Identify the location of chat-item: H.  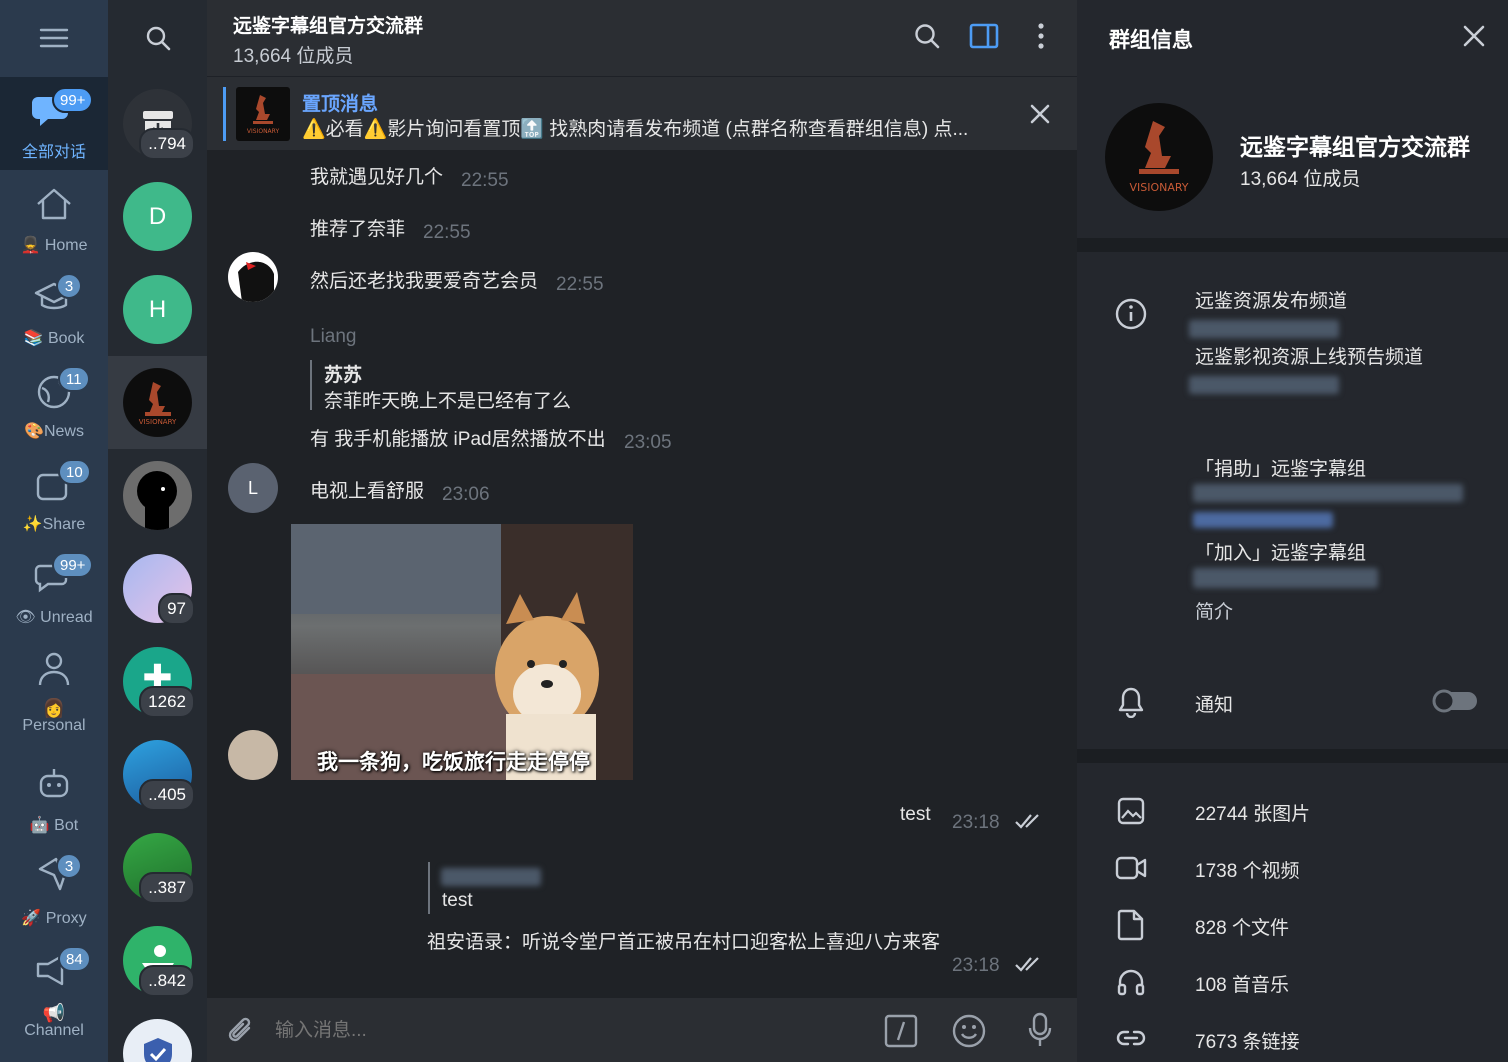
(157, 309).